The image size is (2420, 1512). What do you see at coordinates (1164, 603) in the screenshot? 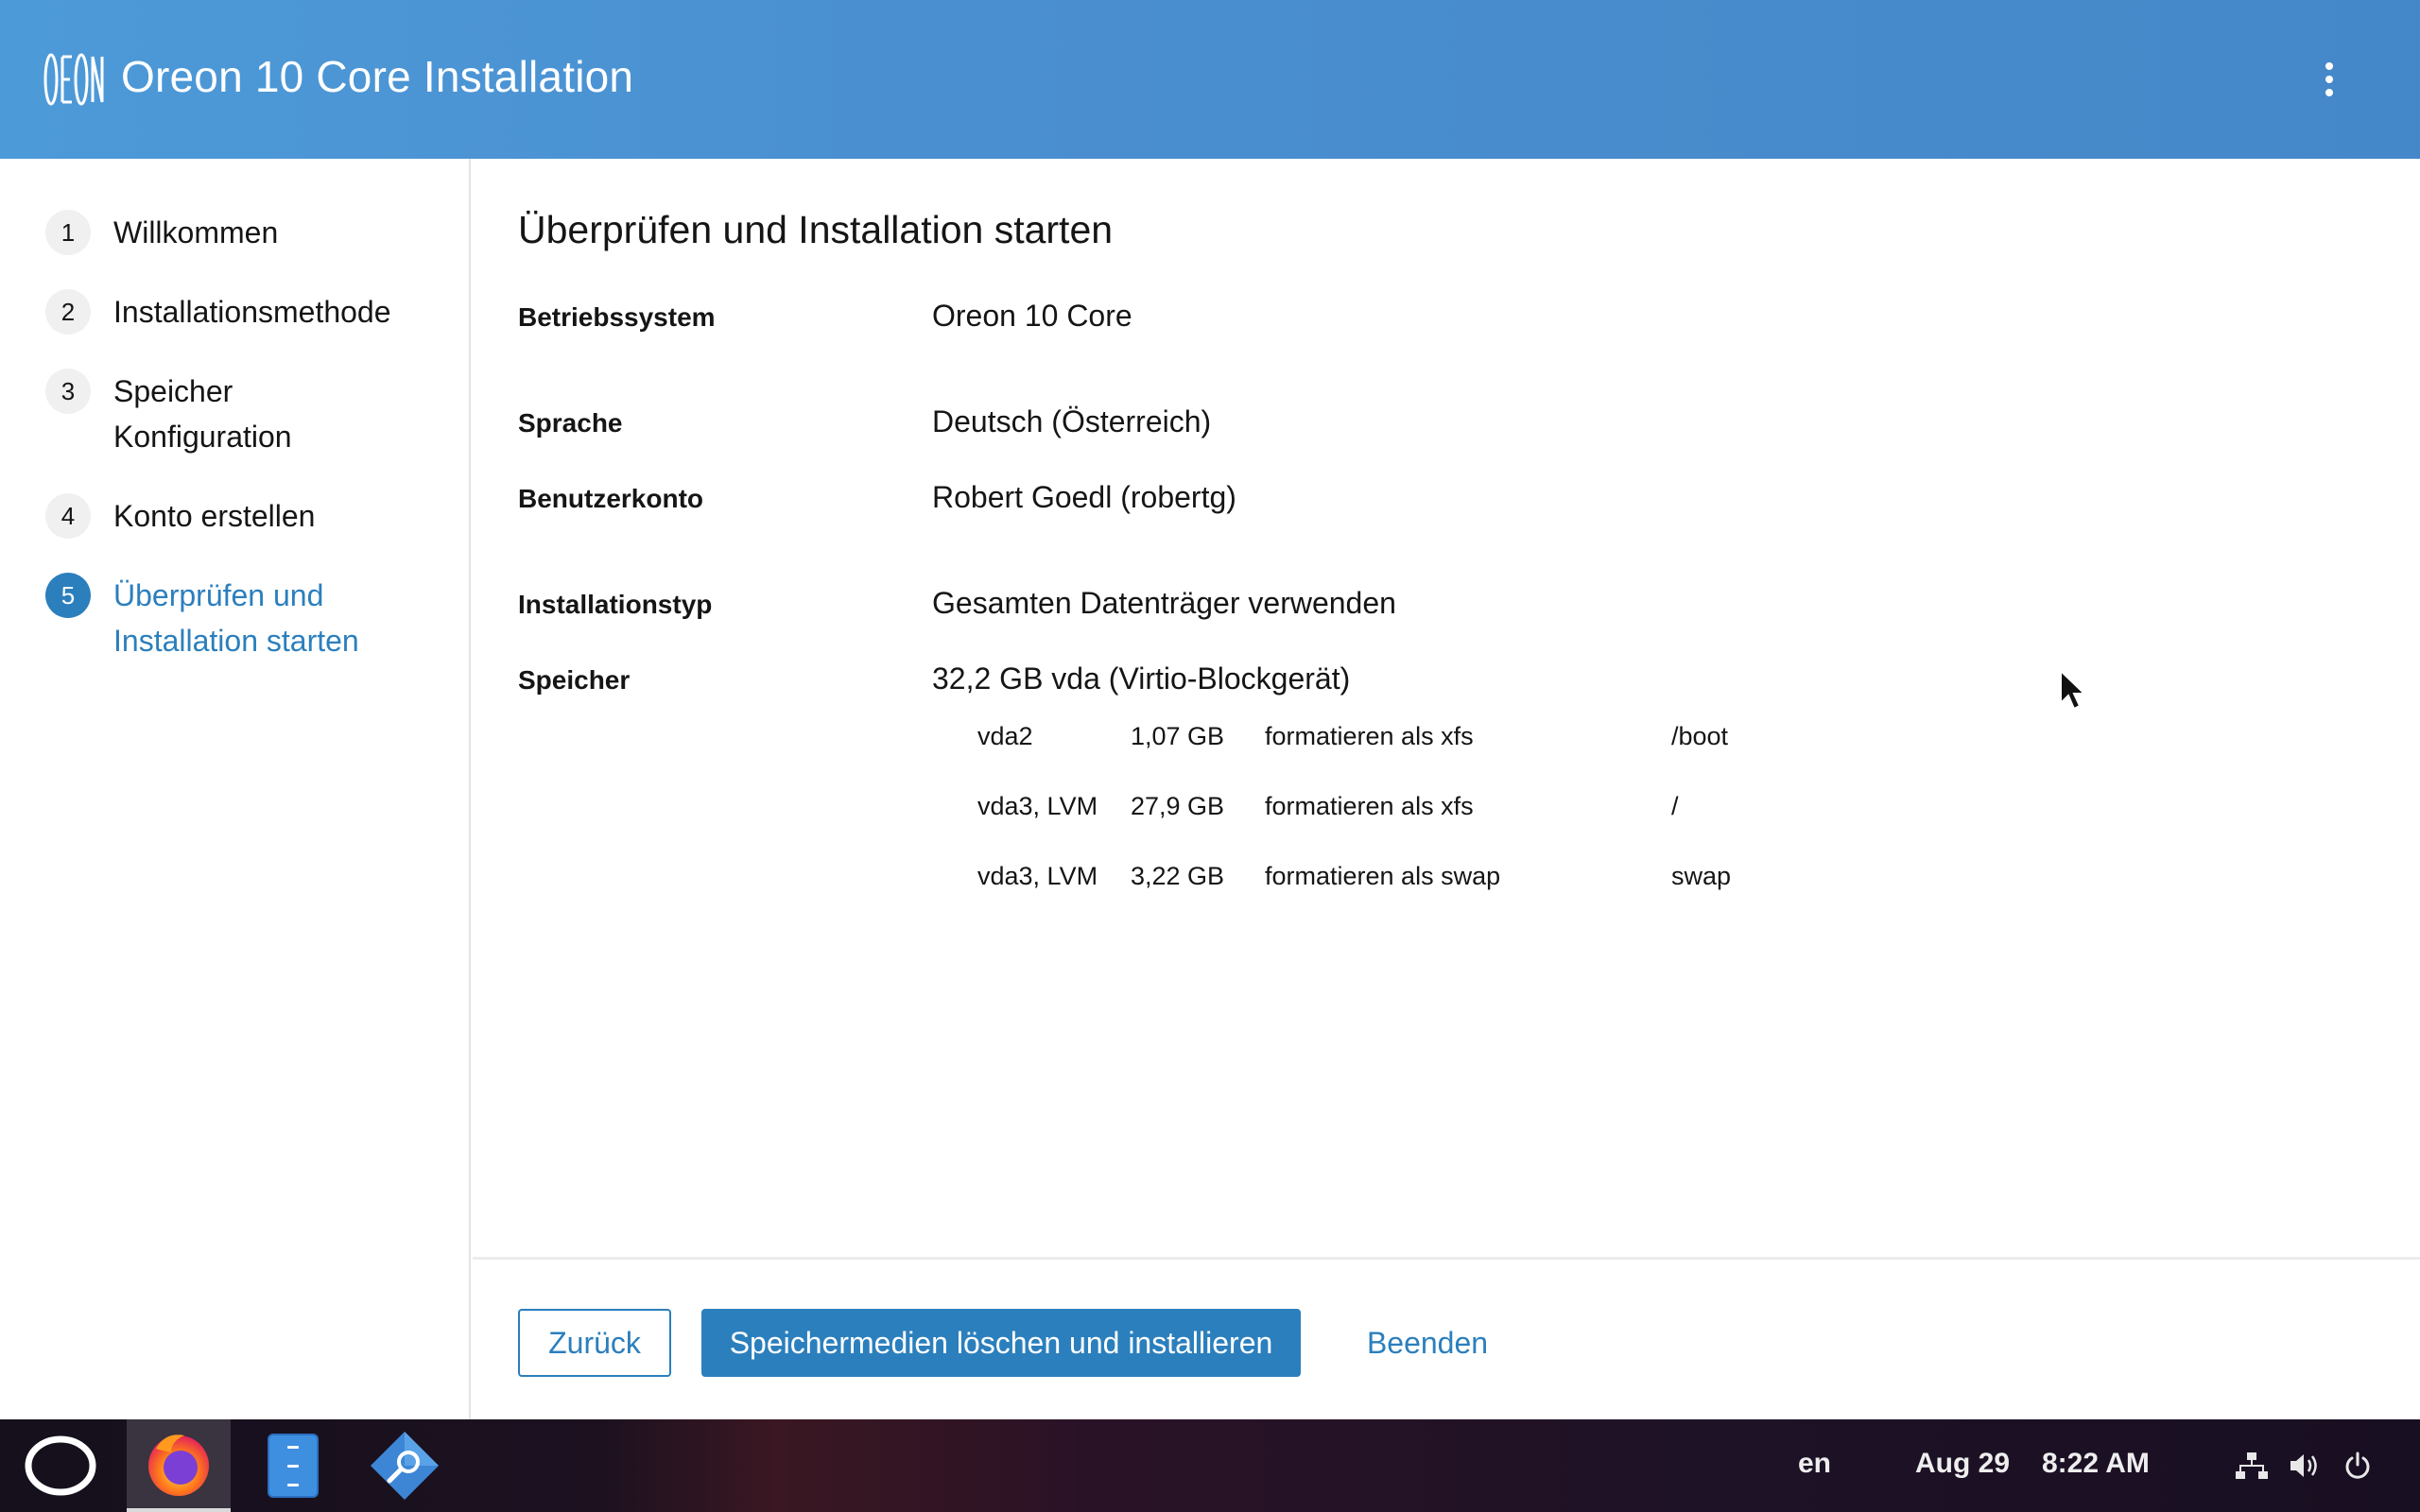
I see `row-value-installationstyp: Gesamten Datenträger verwenden` at bounding box center [1164, 603].